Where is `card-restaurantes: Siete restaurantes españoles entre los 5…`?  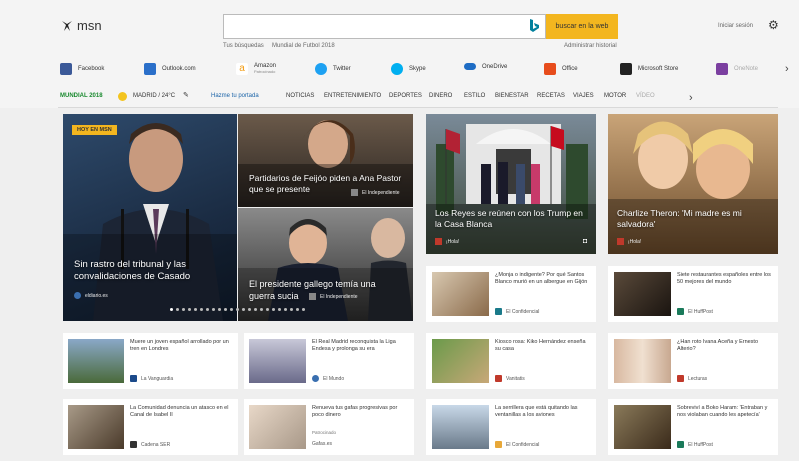 card-restaurantes: Siete restaurantes españoles entre los 5… is located at coordinates (693, 294).